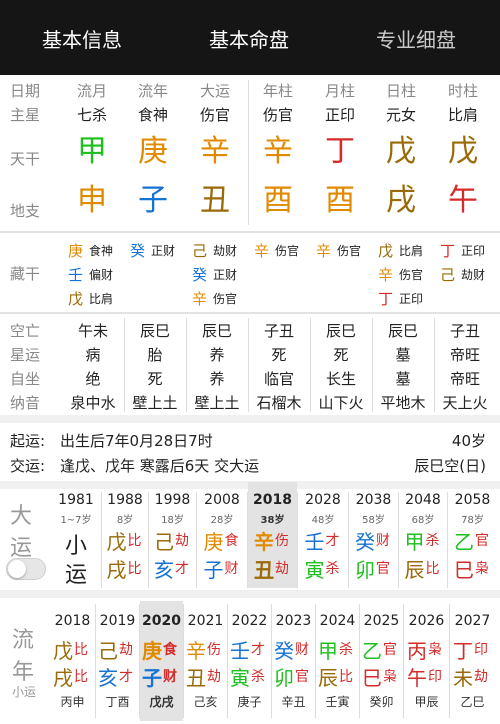  I want to click on date-label: 年柱, so click(277, 91).